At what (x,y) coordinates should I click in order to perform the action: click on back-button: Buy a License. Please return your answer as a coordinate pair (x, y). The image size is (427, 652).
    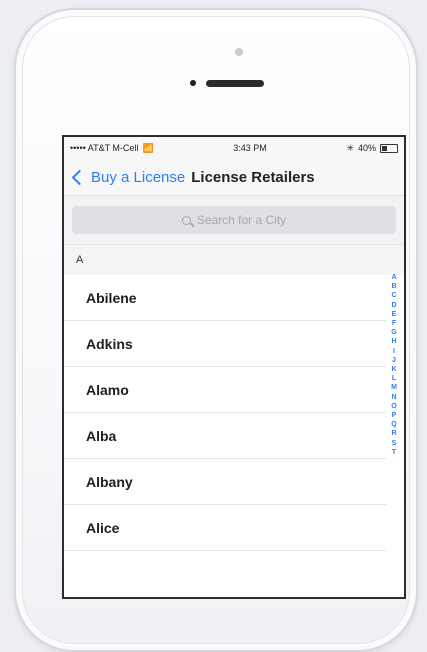
    Looking at the image, I should click on (128, 177).